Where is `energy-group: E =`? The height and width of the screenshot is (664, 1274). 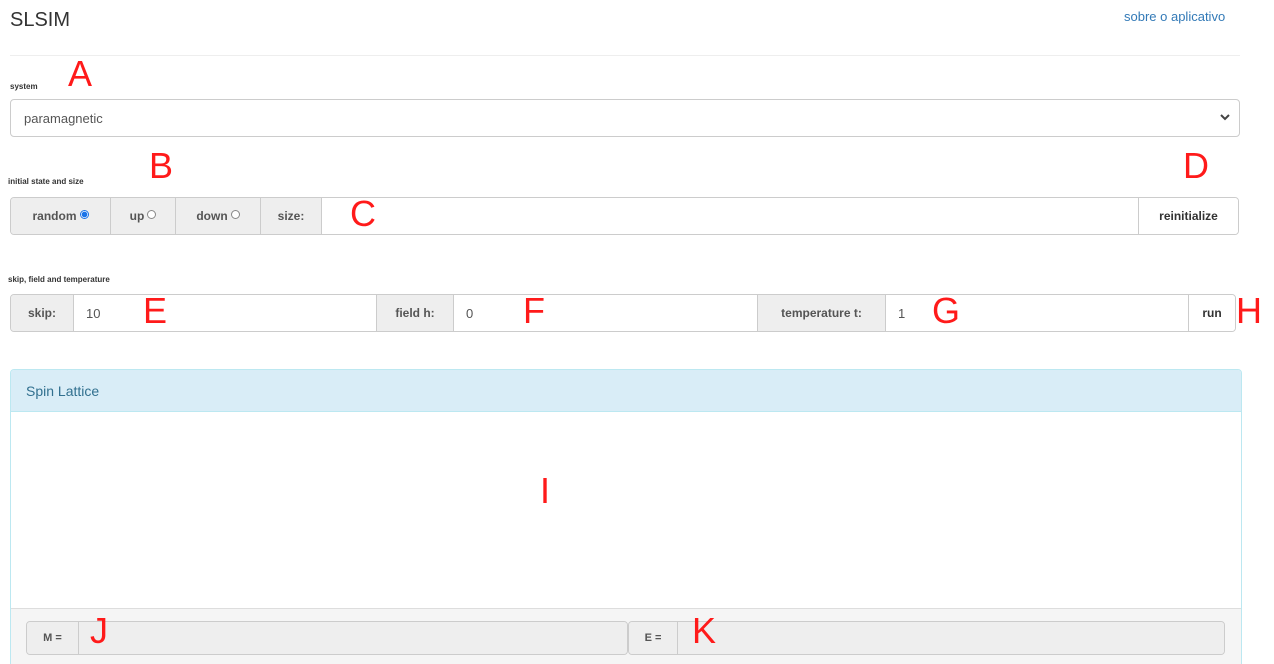 energy-group: E = is located at coordinates (926, 638).